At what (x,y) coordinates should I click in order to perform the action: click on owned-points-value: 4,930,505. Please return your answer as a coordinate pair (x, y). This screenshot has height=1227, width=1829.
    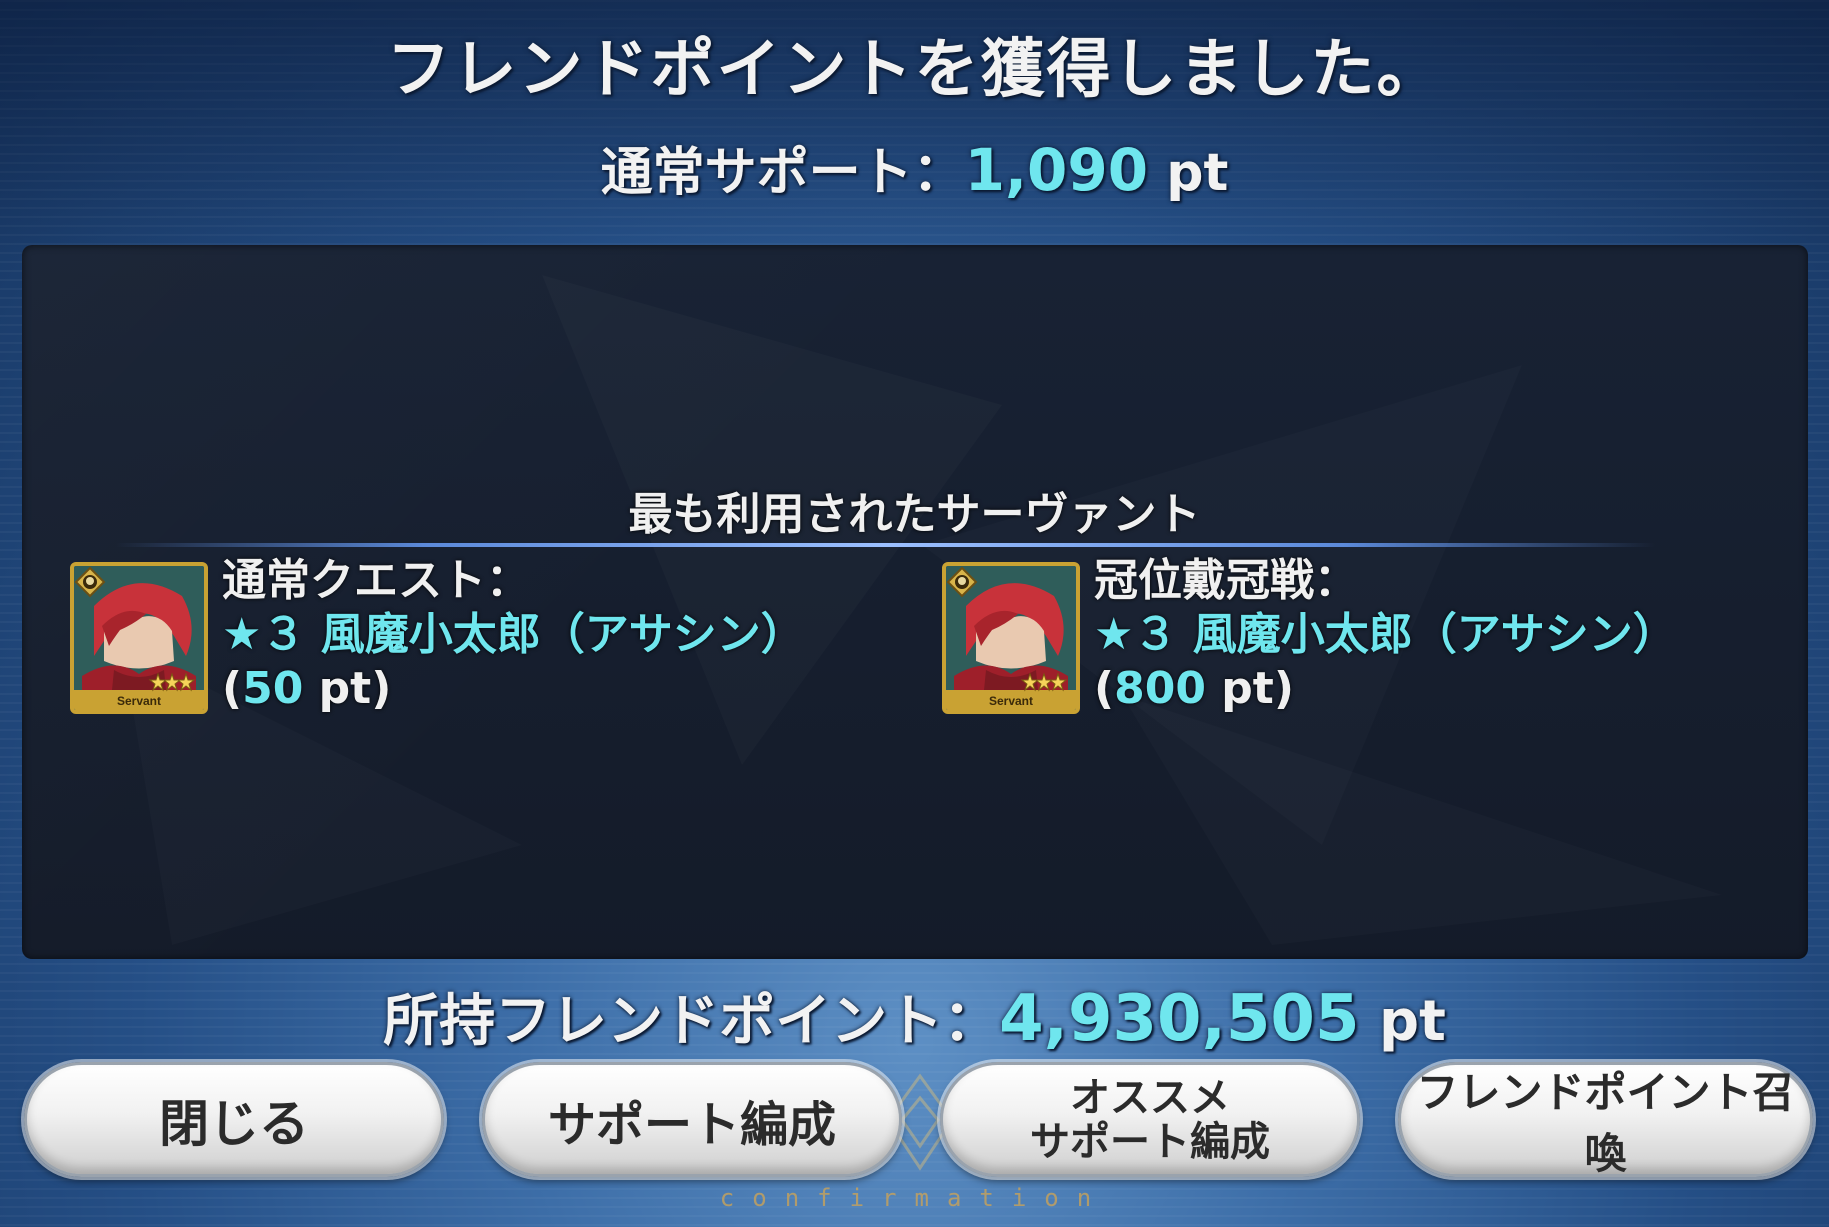
    Looking at the image, I should click on (1179, 1019).